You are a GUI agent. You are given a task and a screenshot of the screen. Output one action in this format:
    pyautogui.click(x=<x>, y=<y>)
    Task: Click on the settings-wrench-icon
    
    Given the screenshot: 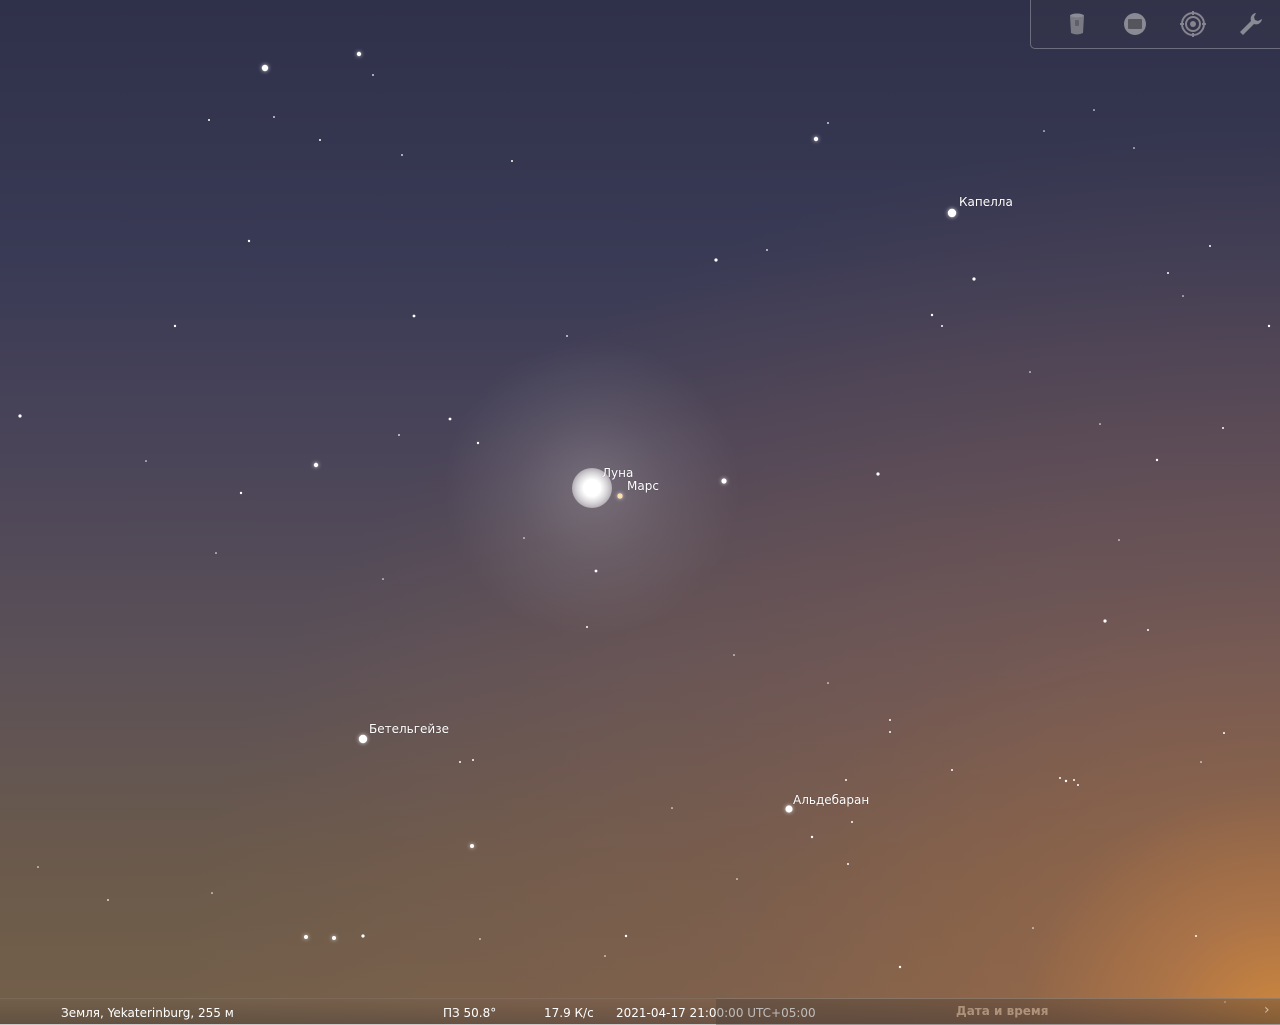 What is the action you would take?
    pyautogui.click(x=1251, y=24)
    